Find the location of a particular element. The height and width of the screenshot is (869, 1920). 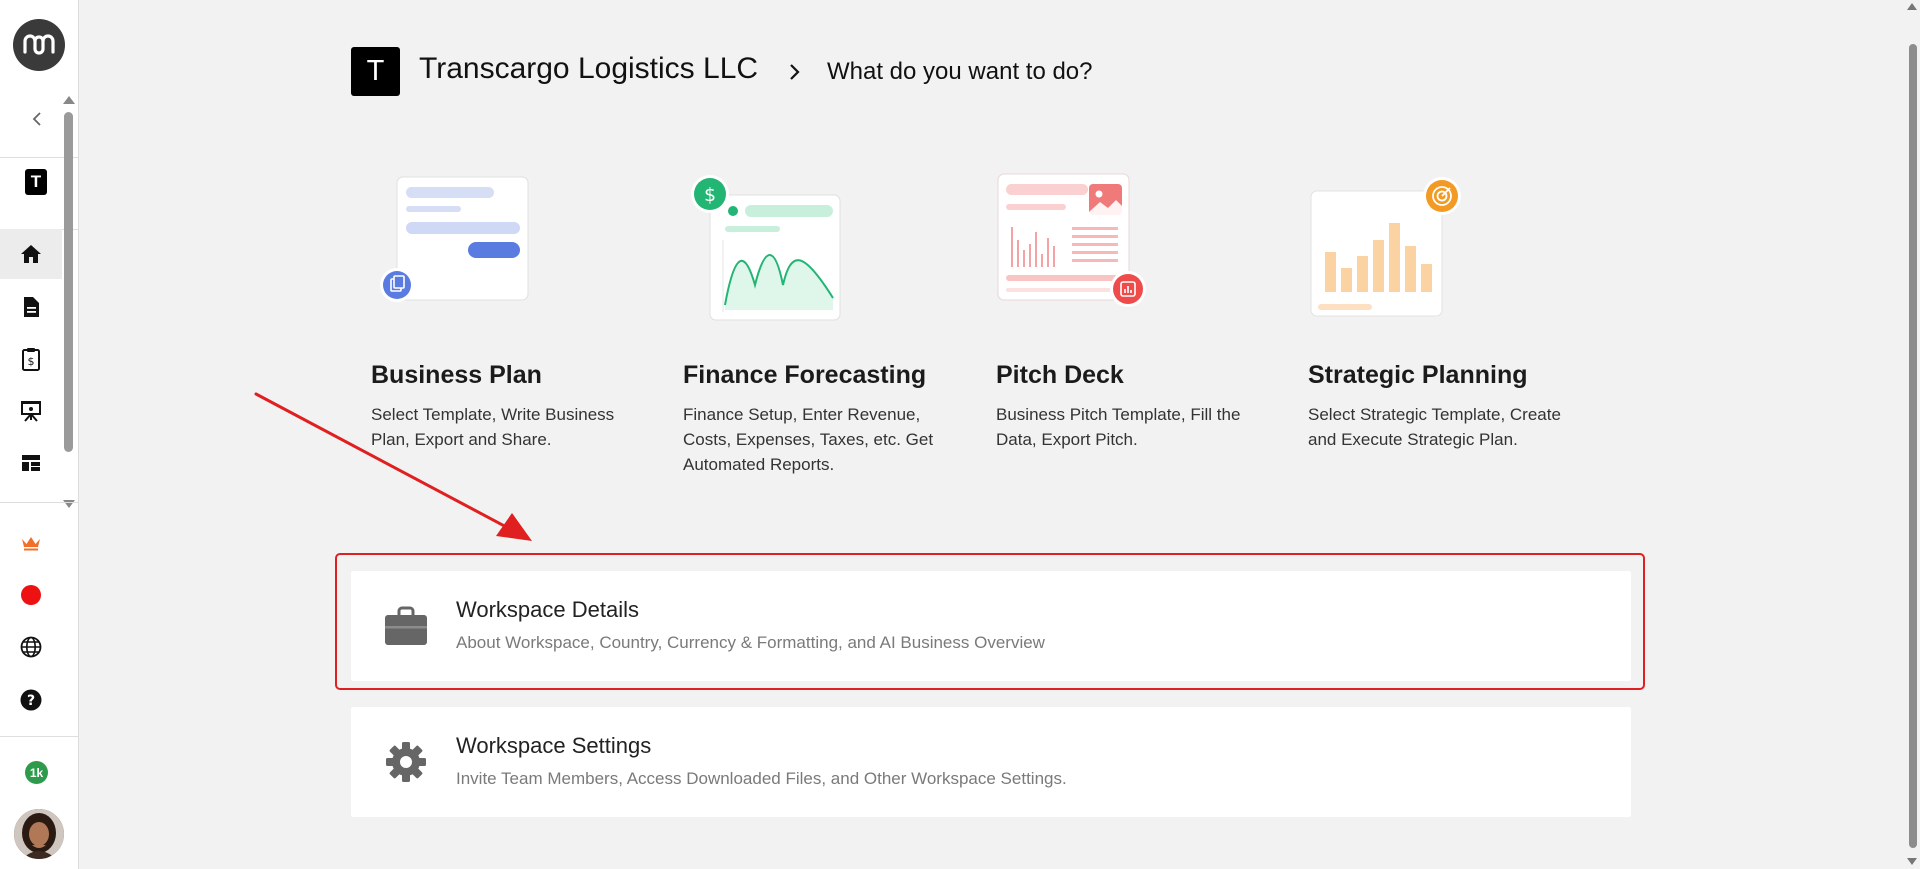

sidebar-item-strategic is located at coordinates (31, 463).